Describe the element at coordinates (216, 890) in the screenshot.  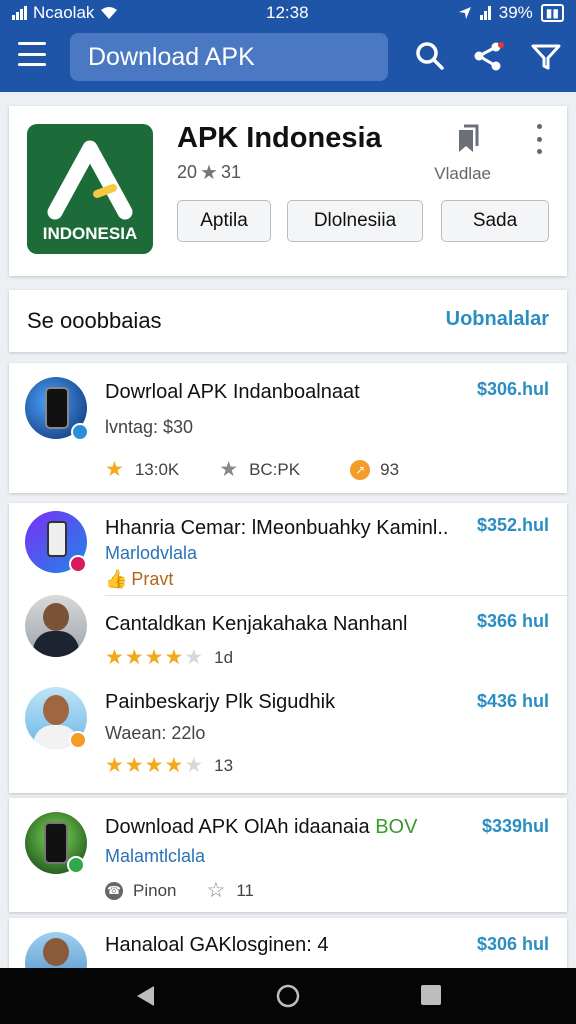
I see `star-outline-icon: ☆` at that location.